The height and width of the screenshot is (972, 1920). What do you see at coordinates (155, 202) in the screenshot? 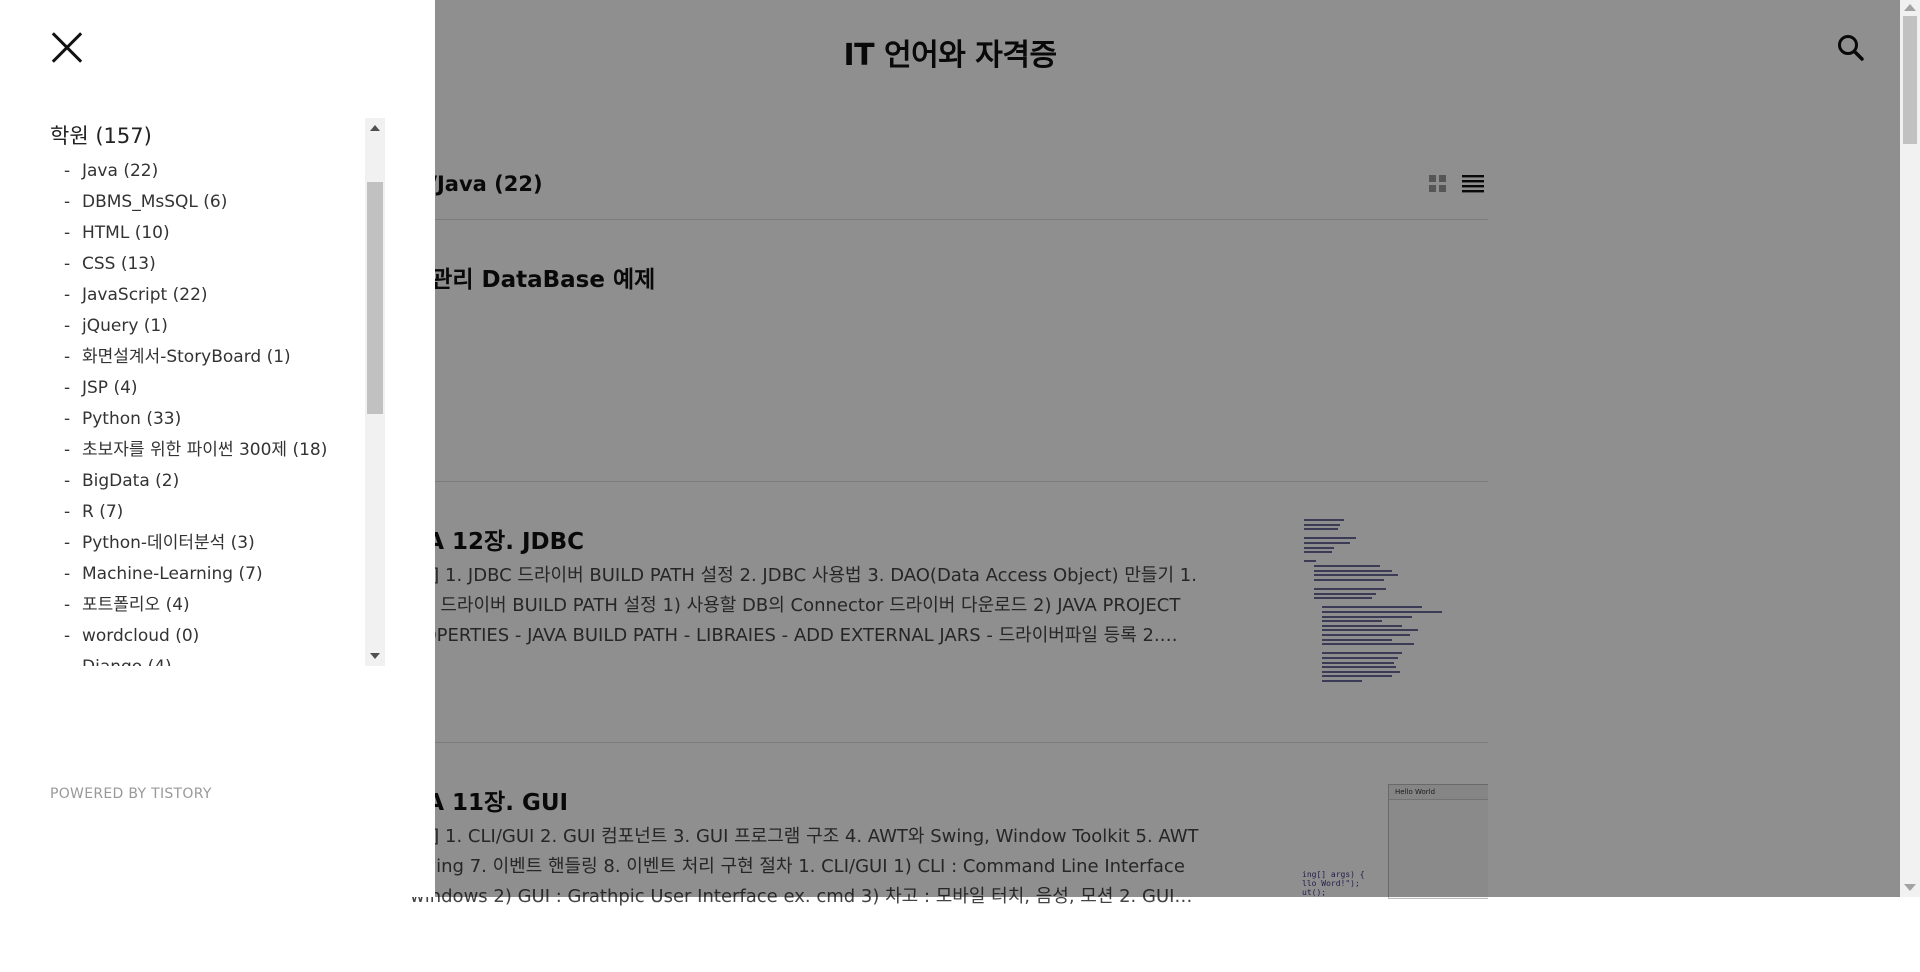
I see `category-label: DBMS_MsSQL (6)` at bounding box center [155, 202].